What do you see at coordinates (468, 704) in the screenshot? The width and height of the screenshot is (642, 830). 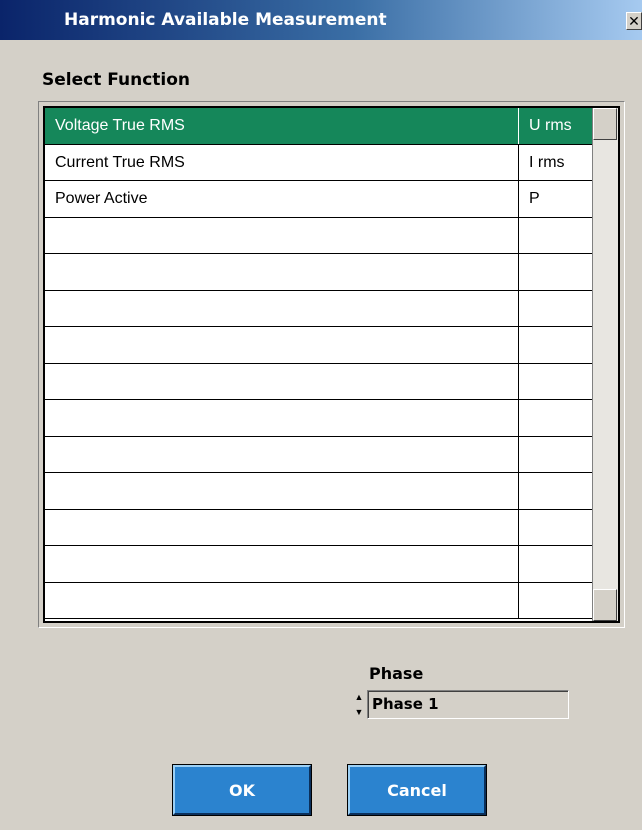 I see `phase-field: Phase 1` at bounding box center [468, 704].